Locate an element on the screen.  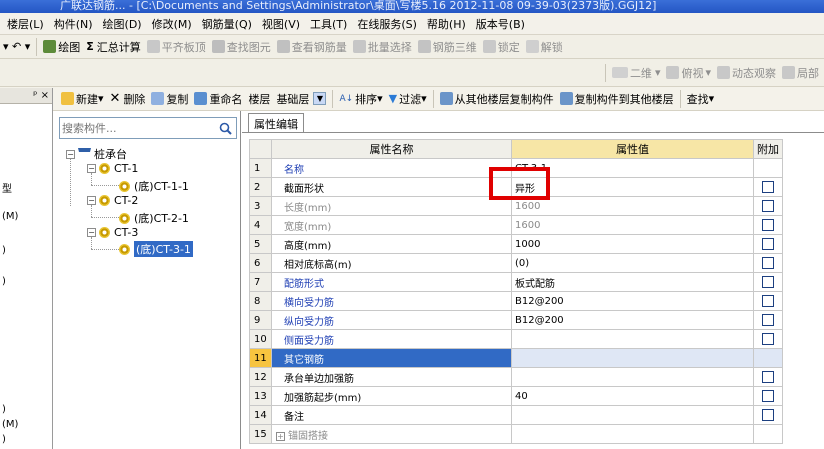
dynamic-view-button: 动态观察 is located at coordinates (746, 73).